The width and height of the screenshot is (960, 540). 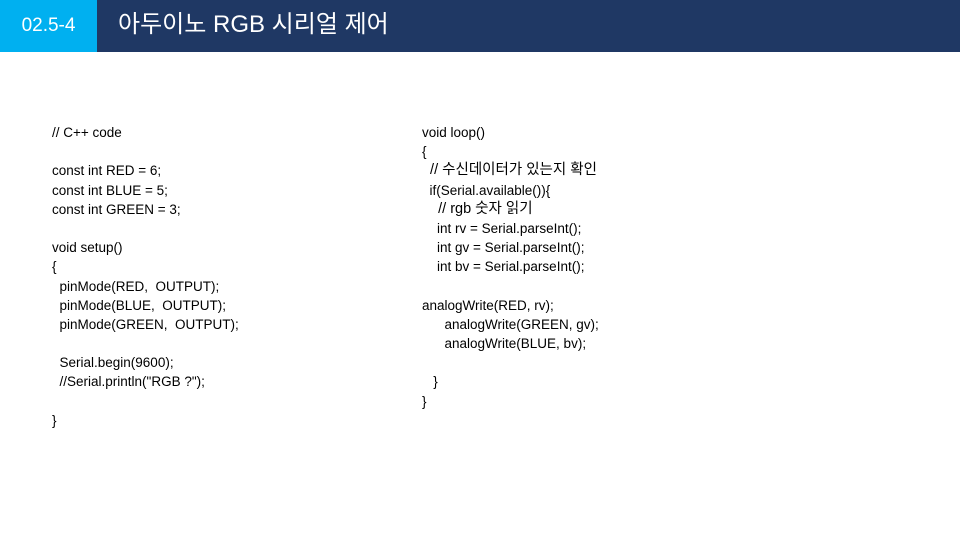 What do you see at coordinates (503, 267) in the screenshot?
I see `code-line: int bv = Serial.parseInt();` at bounding box center [503, 267].